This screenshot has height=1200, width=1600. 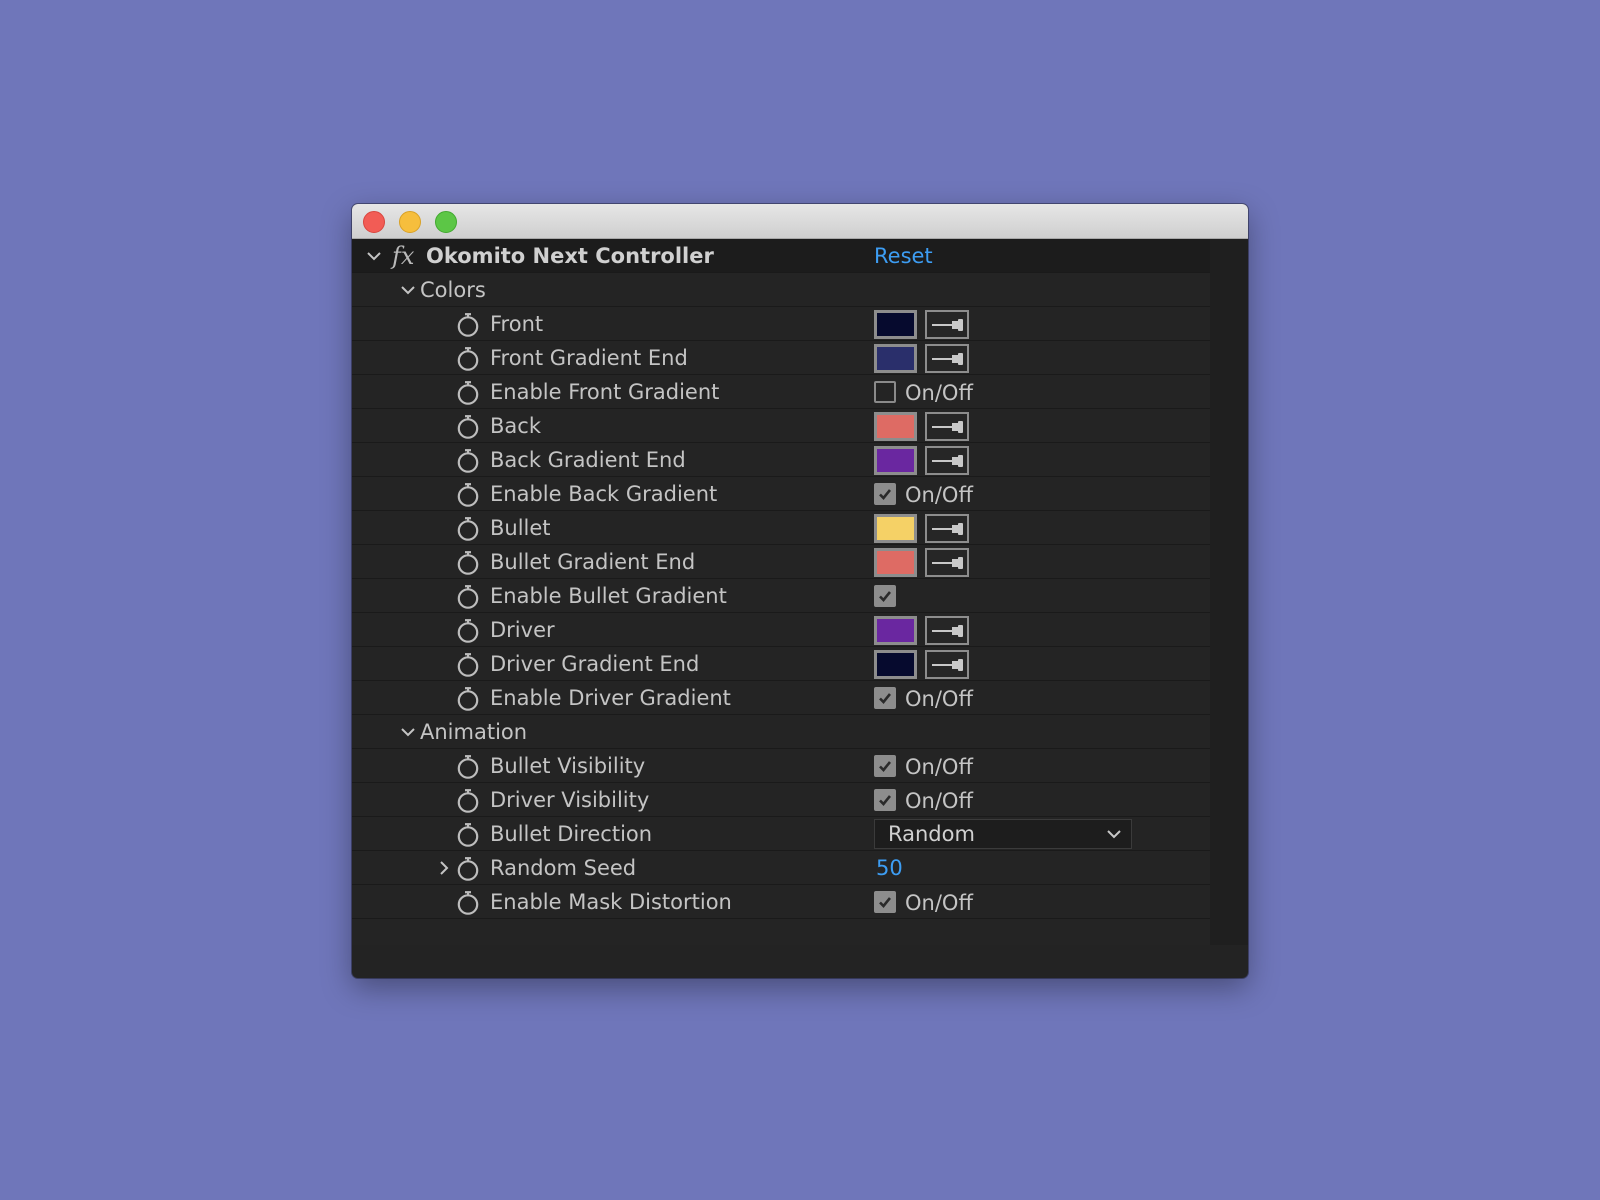 I want to click on property-row-bullet-visibility: Bullet Visibility On/Off, so click(x=781, y=766).